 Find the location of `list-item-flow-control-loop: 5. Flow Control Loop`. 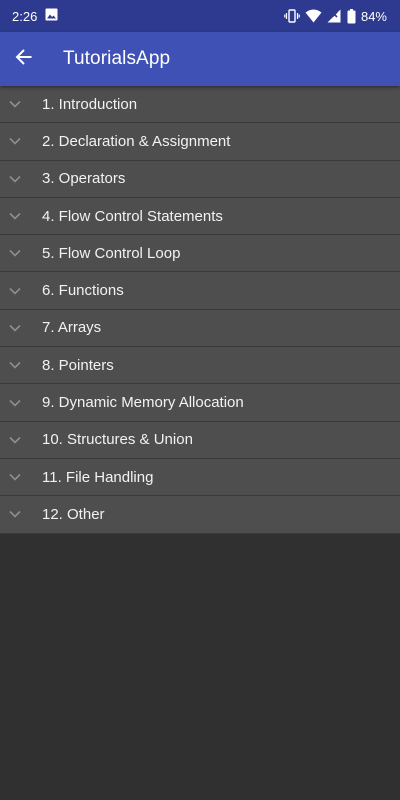

list-item-flow-control-loop: 5. Flow Control Loop is located at coordinates (200, 254).